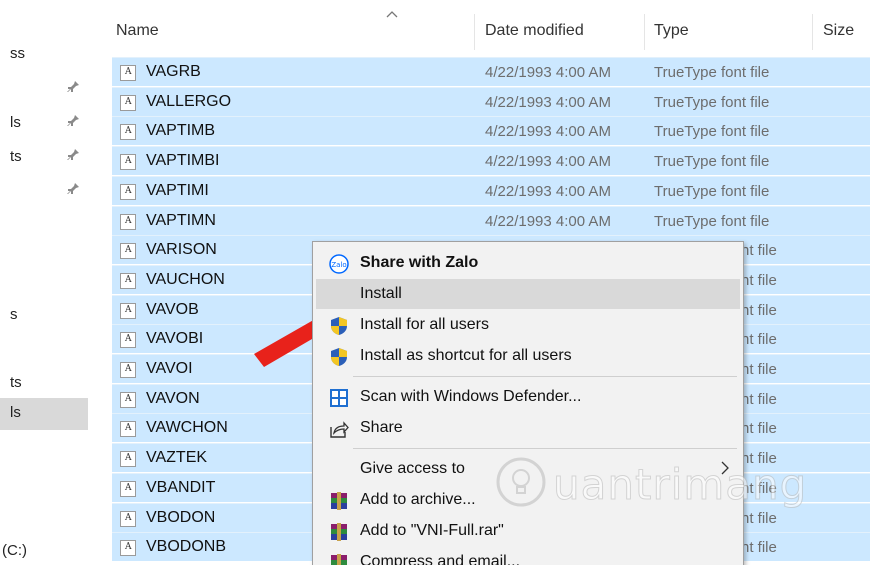  I want to click on file-name: VAPTIMBI, so click(183, 161).